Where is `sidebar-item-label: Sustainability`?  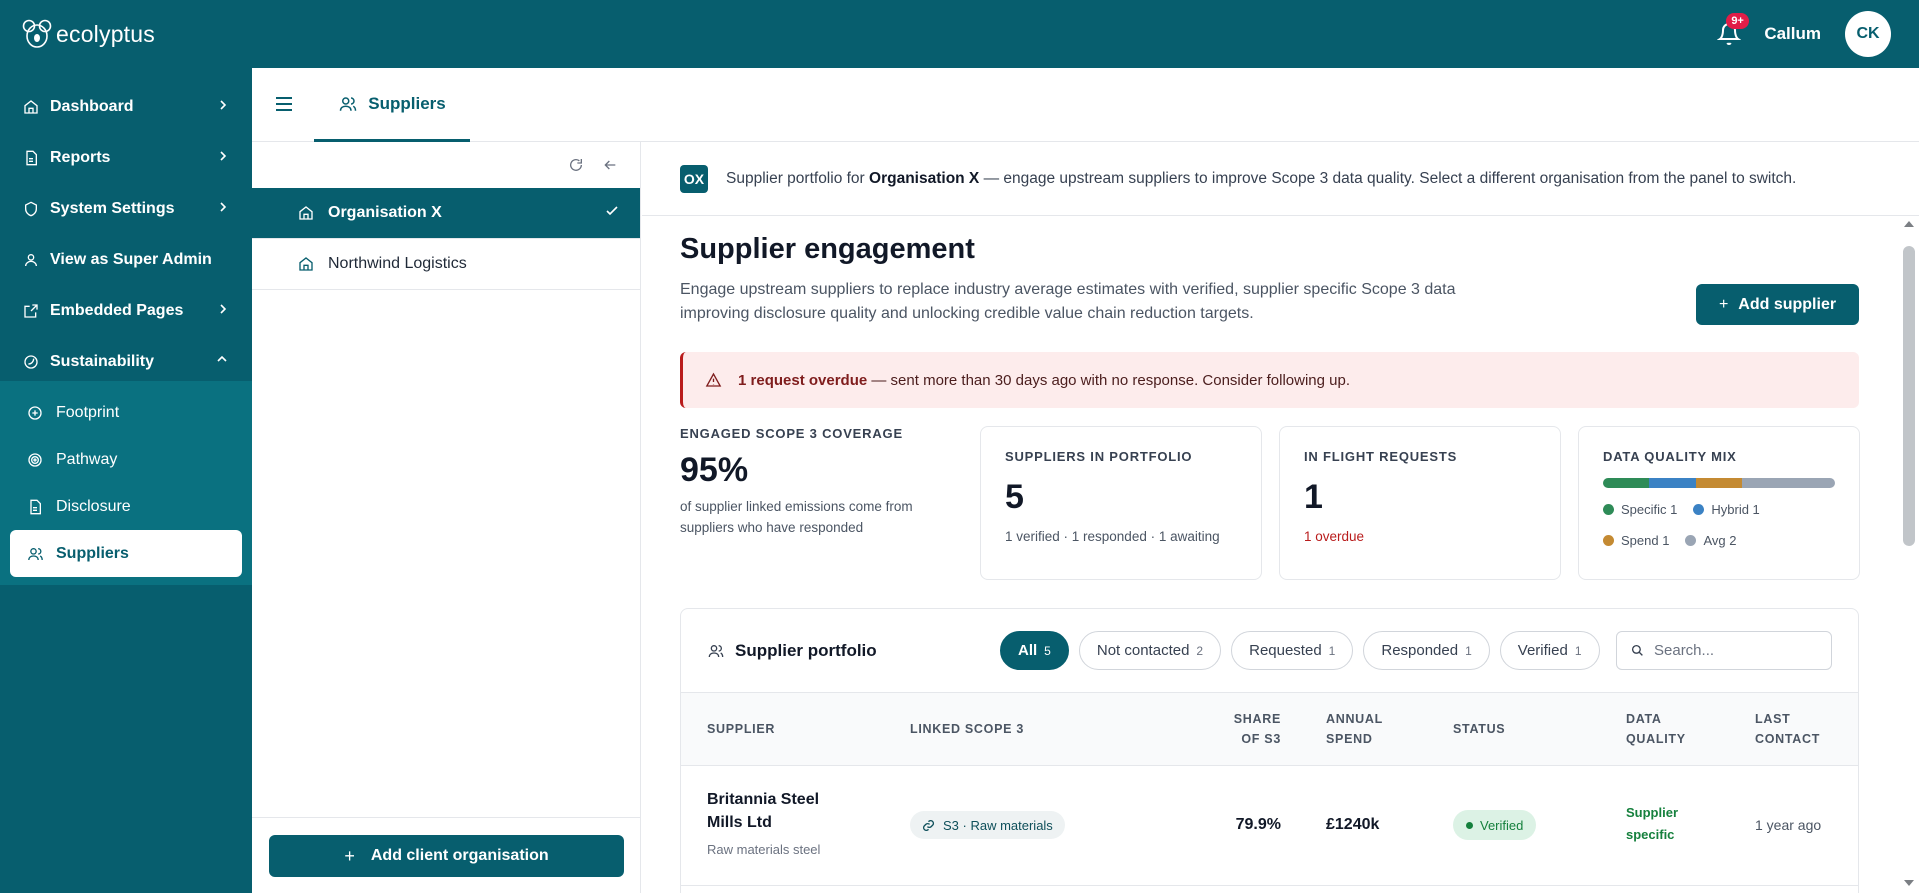
sidebar-item-label: Sustainability is located at coordinates (102, 361).